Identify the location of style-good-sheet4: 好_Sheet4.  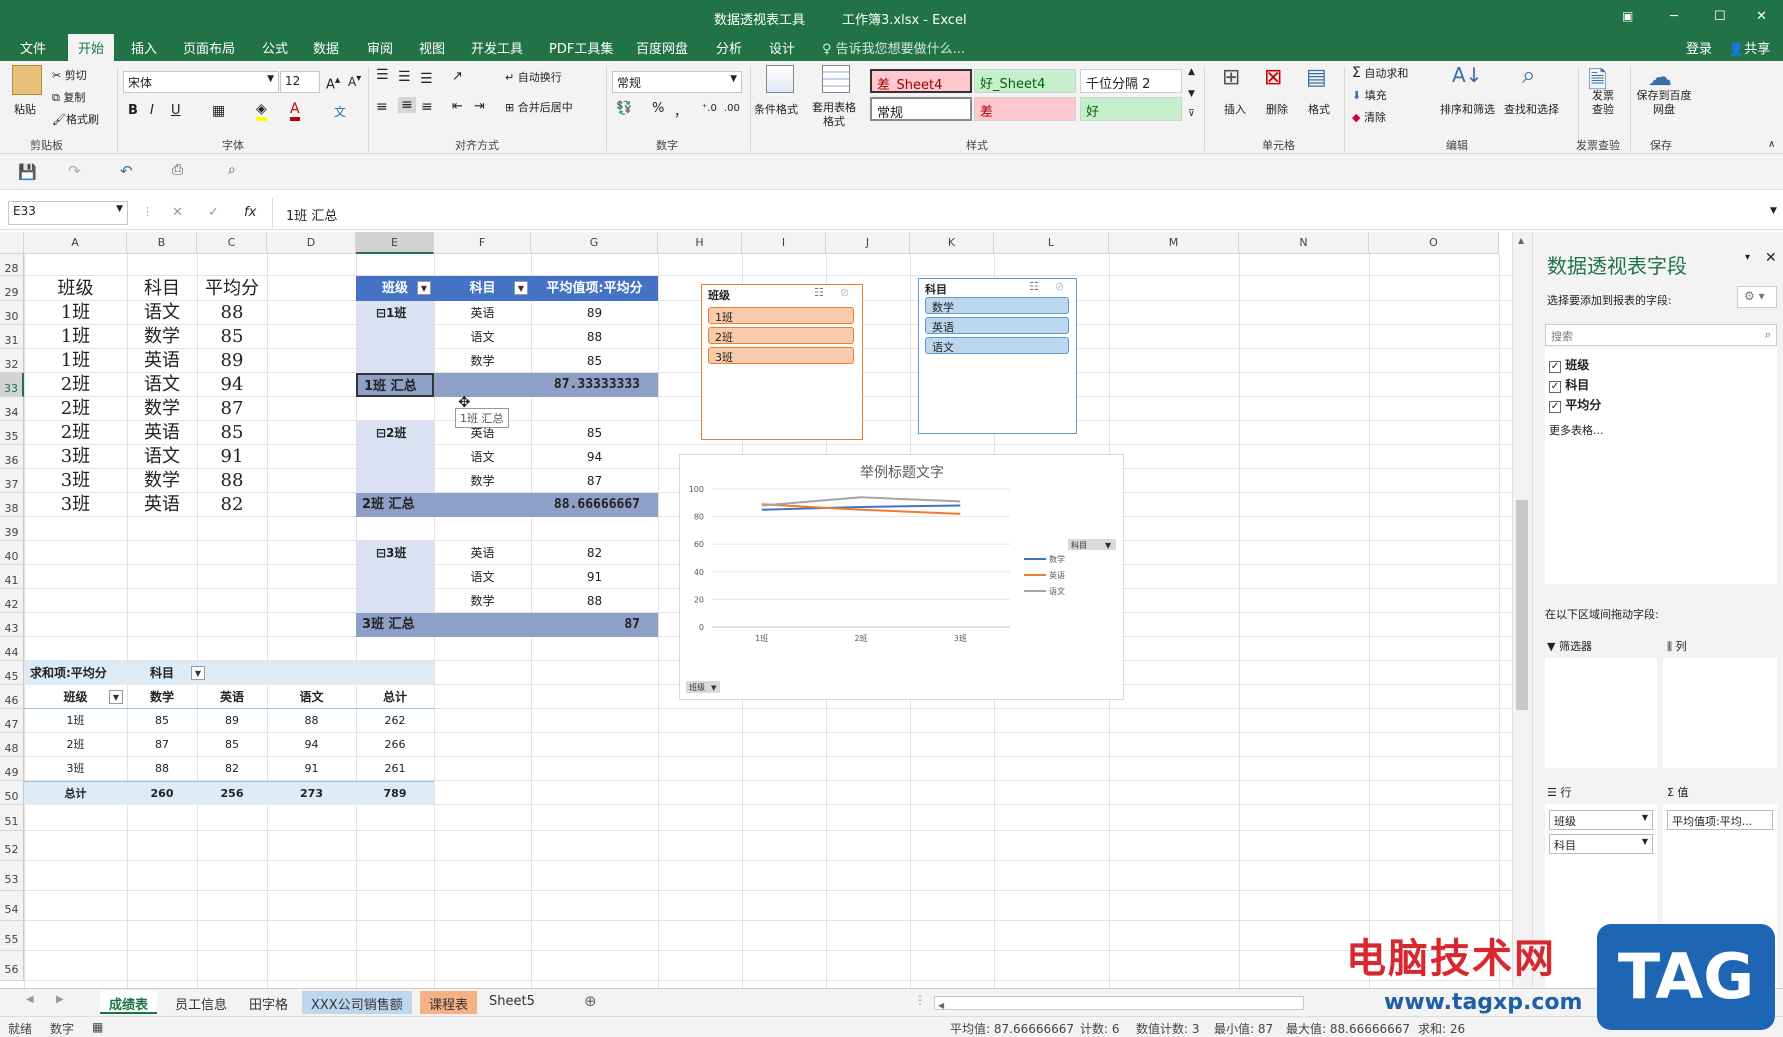
(1025, 81).